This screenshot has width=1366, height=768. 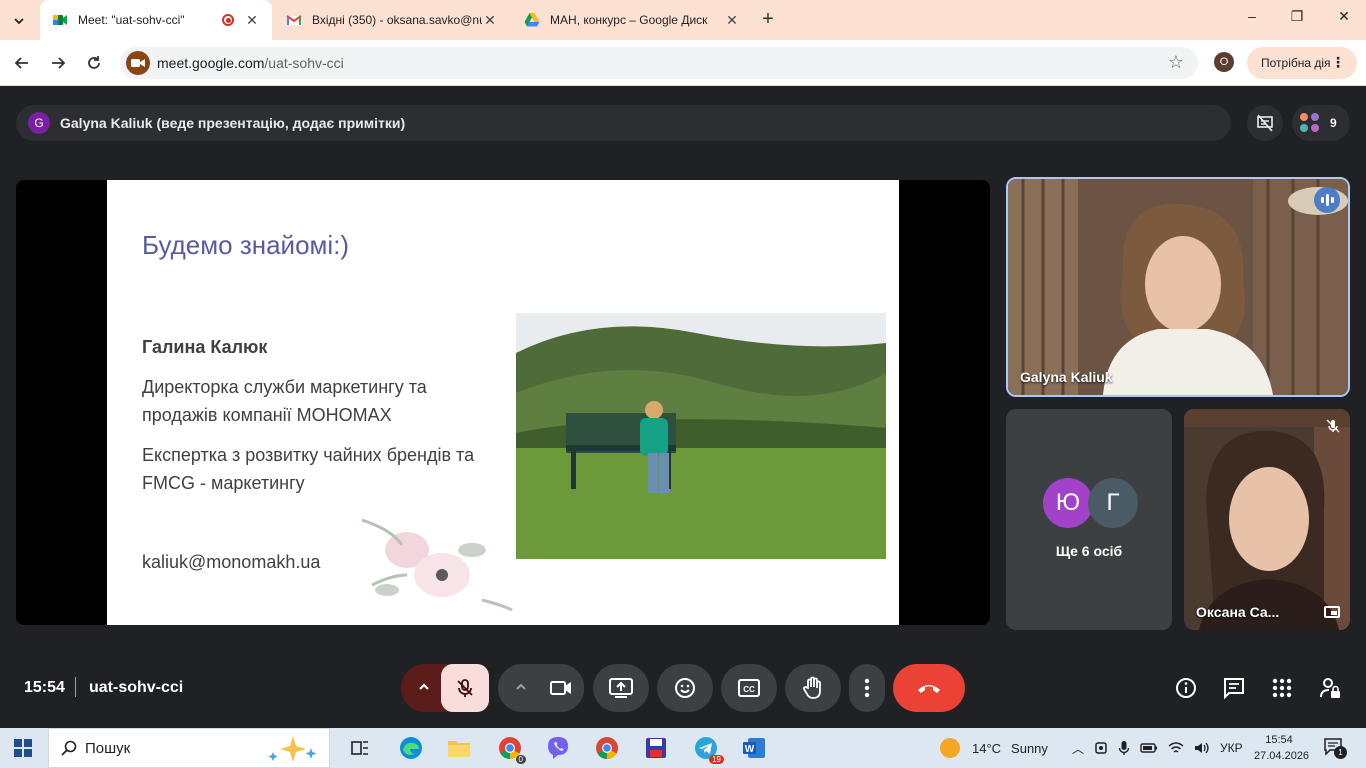 I want to click on google-meet-icon, so click(x=60, y=20).